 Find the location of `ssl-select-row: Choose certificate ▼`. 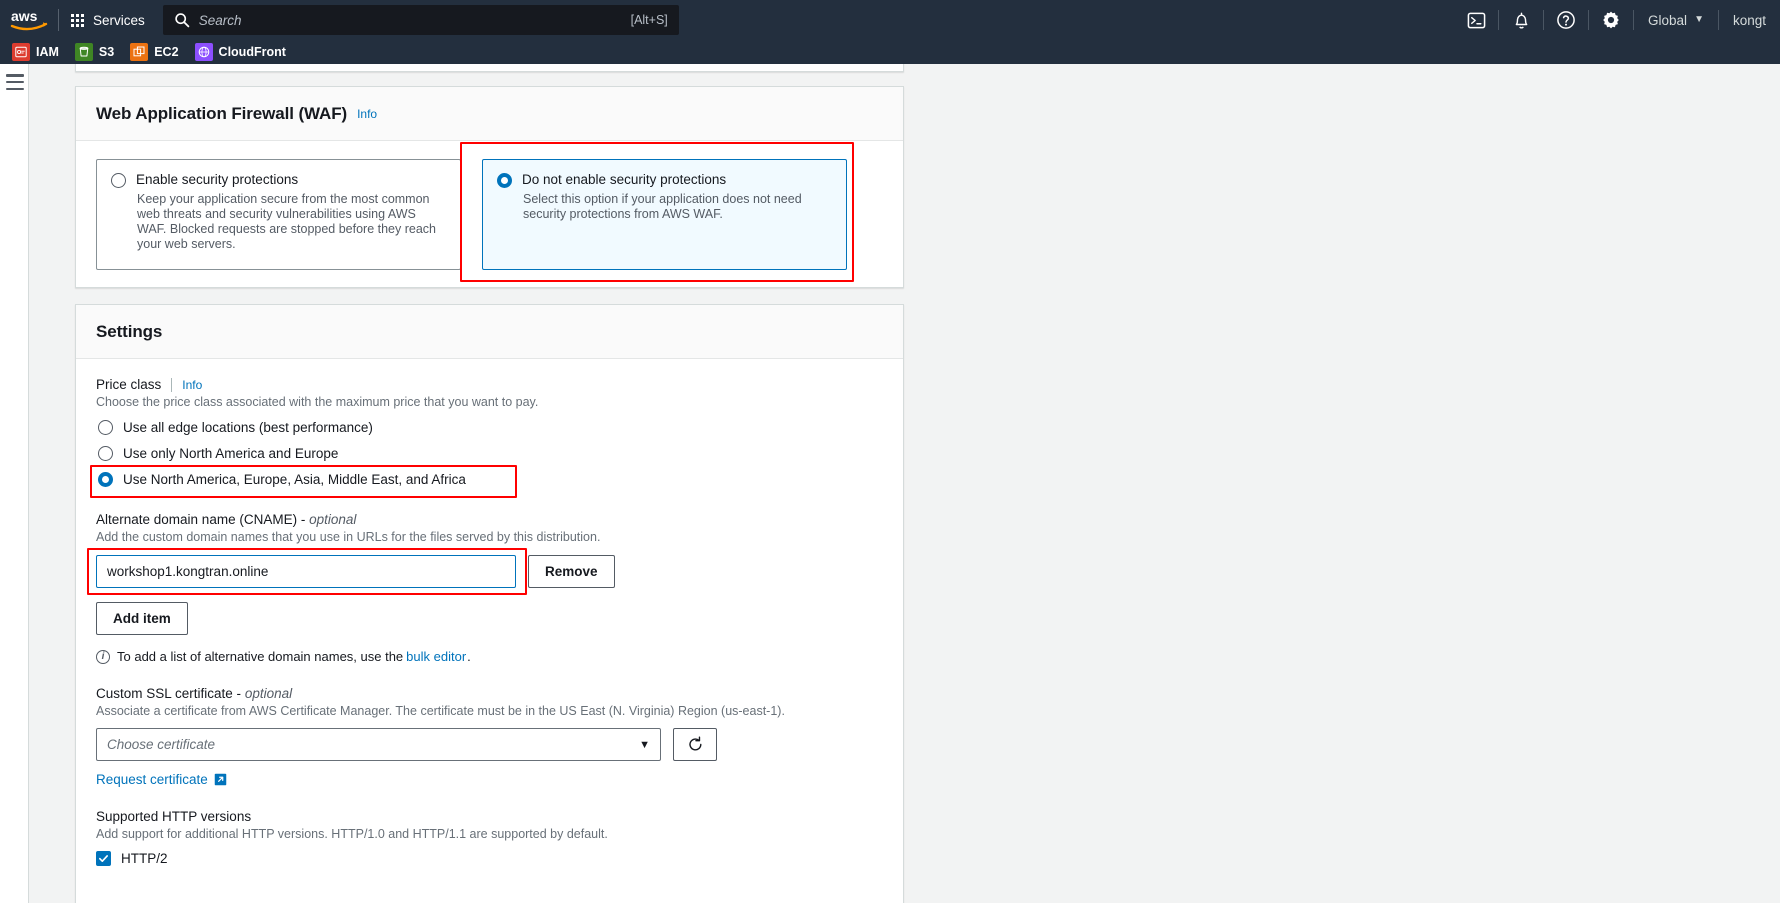

ssl-select-row: Choose certificate ▼ is located at coordinates (489, 744).